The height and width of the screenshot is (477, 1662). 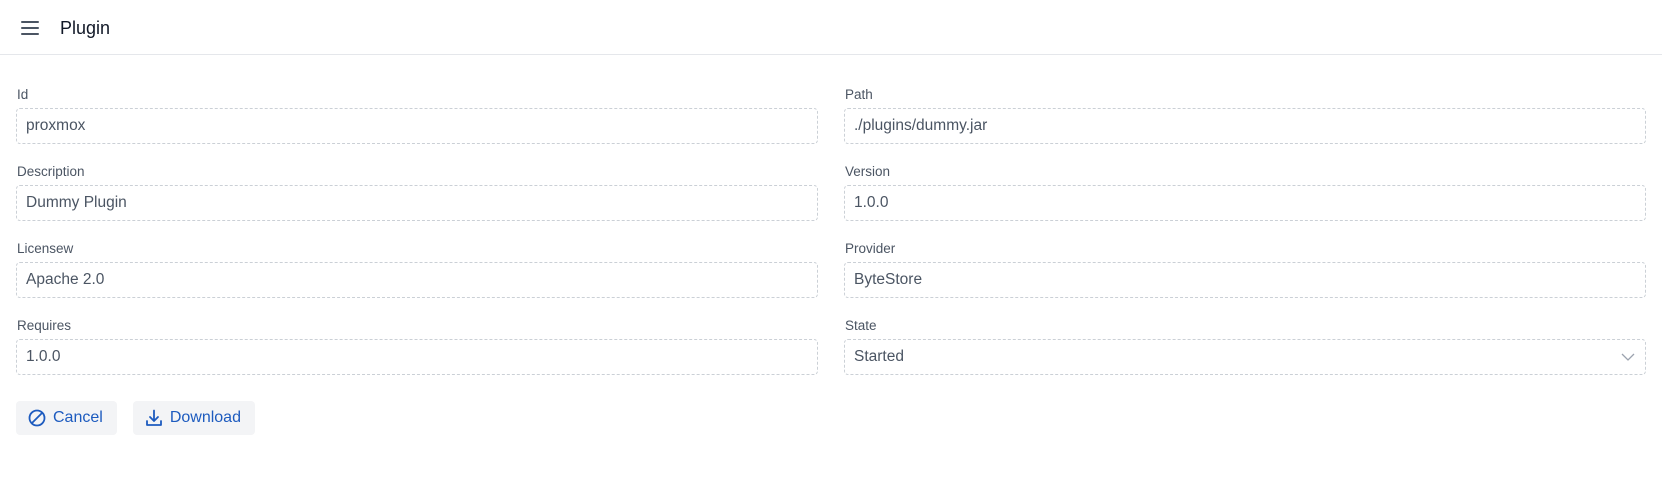 What do you see at coordinates (45, 248) in the screenshot?
I see `license-label: Licensew` at bounding box center [45, 248].